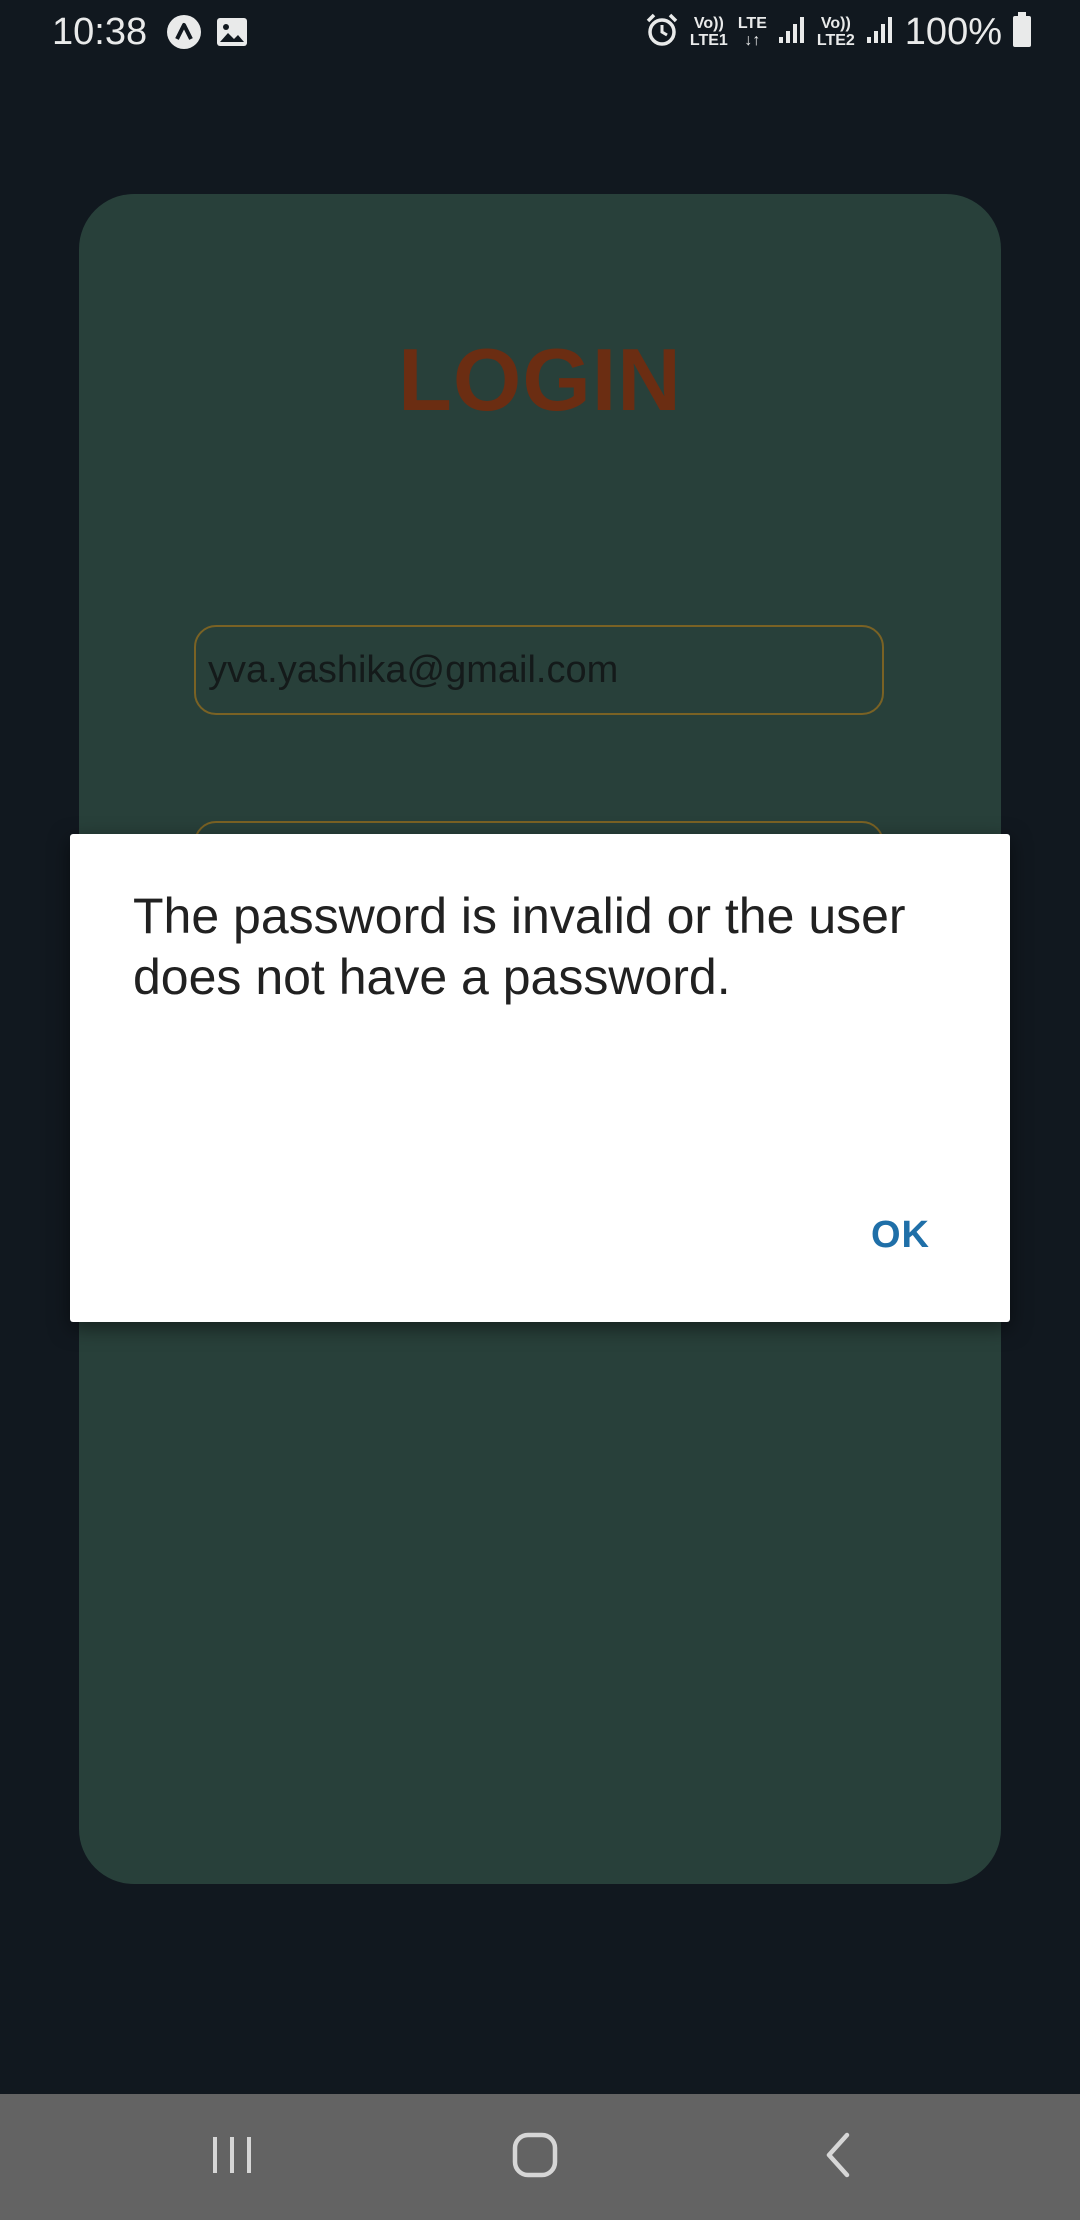 The width and height of the screenshot is (1080, 2220). I want to click on image-icon, so click(232, 34).